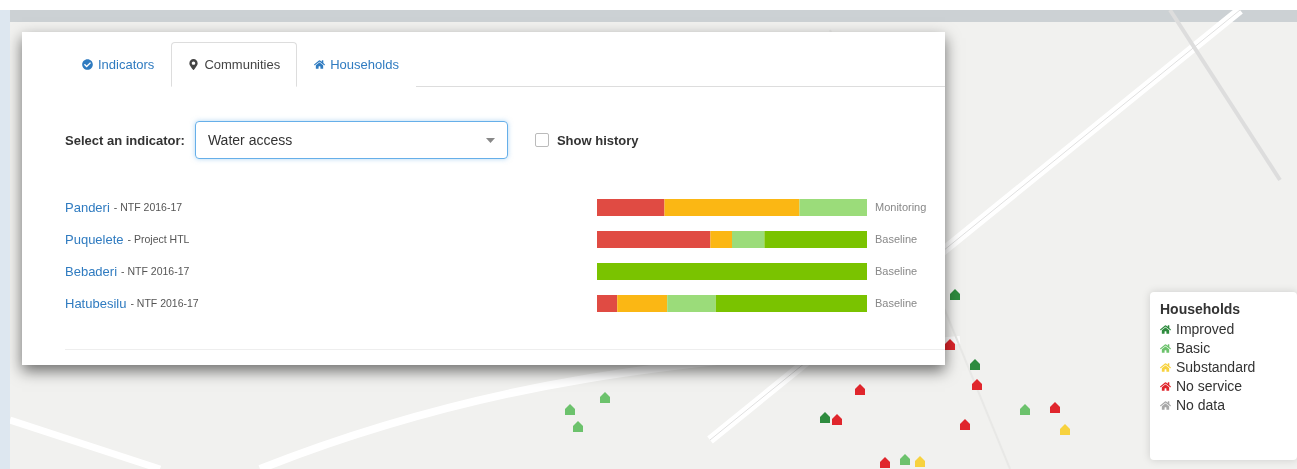  What do you see at coordinates (194, 64) in the screenshot?
I see `map-pin-icon` at bounding box center [194, 64].